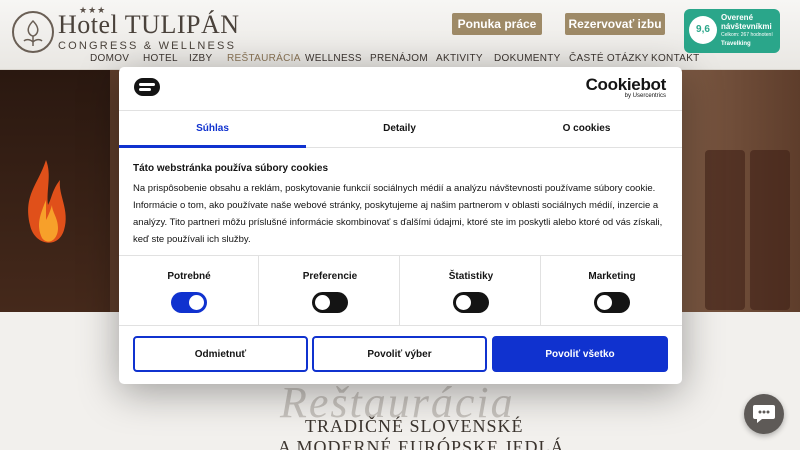  Describe the element at coordinates (264, 58) in the screenshot. I see `nav-item-restauracia: REŠTAURÁCIA` at that location.